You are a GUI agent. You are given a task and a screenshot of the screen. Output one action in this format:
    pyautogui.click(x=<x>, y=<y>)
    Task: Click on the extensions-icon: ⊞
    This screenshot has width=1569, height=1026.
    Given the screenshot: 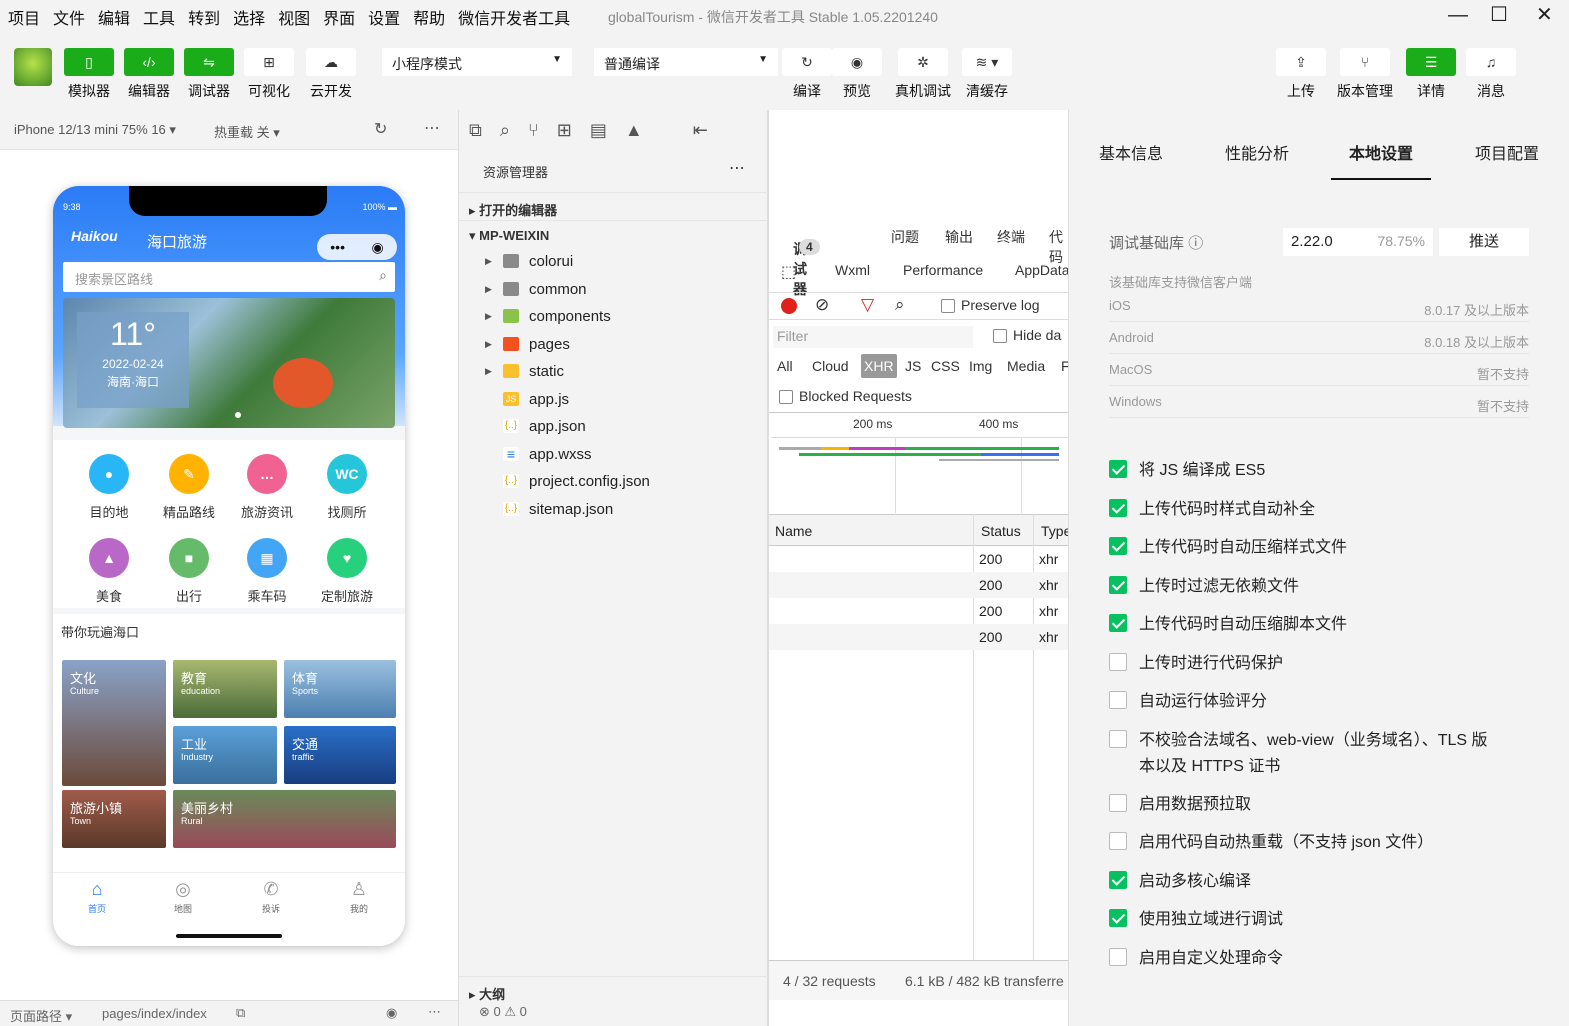 What is the action you would take?
    pyautogui.click(x=564, y=130)
    